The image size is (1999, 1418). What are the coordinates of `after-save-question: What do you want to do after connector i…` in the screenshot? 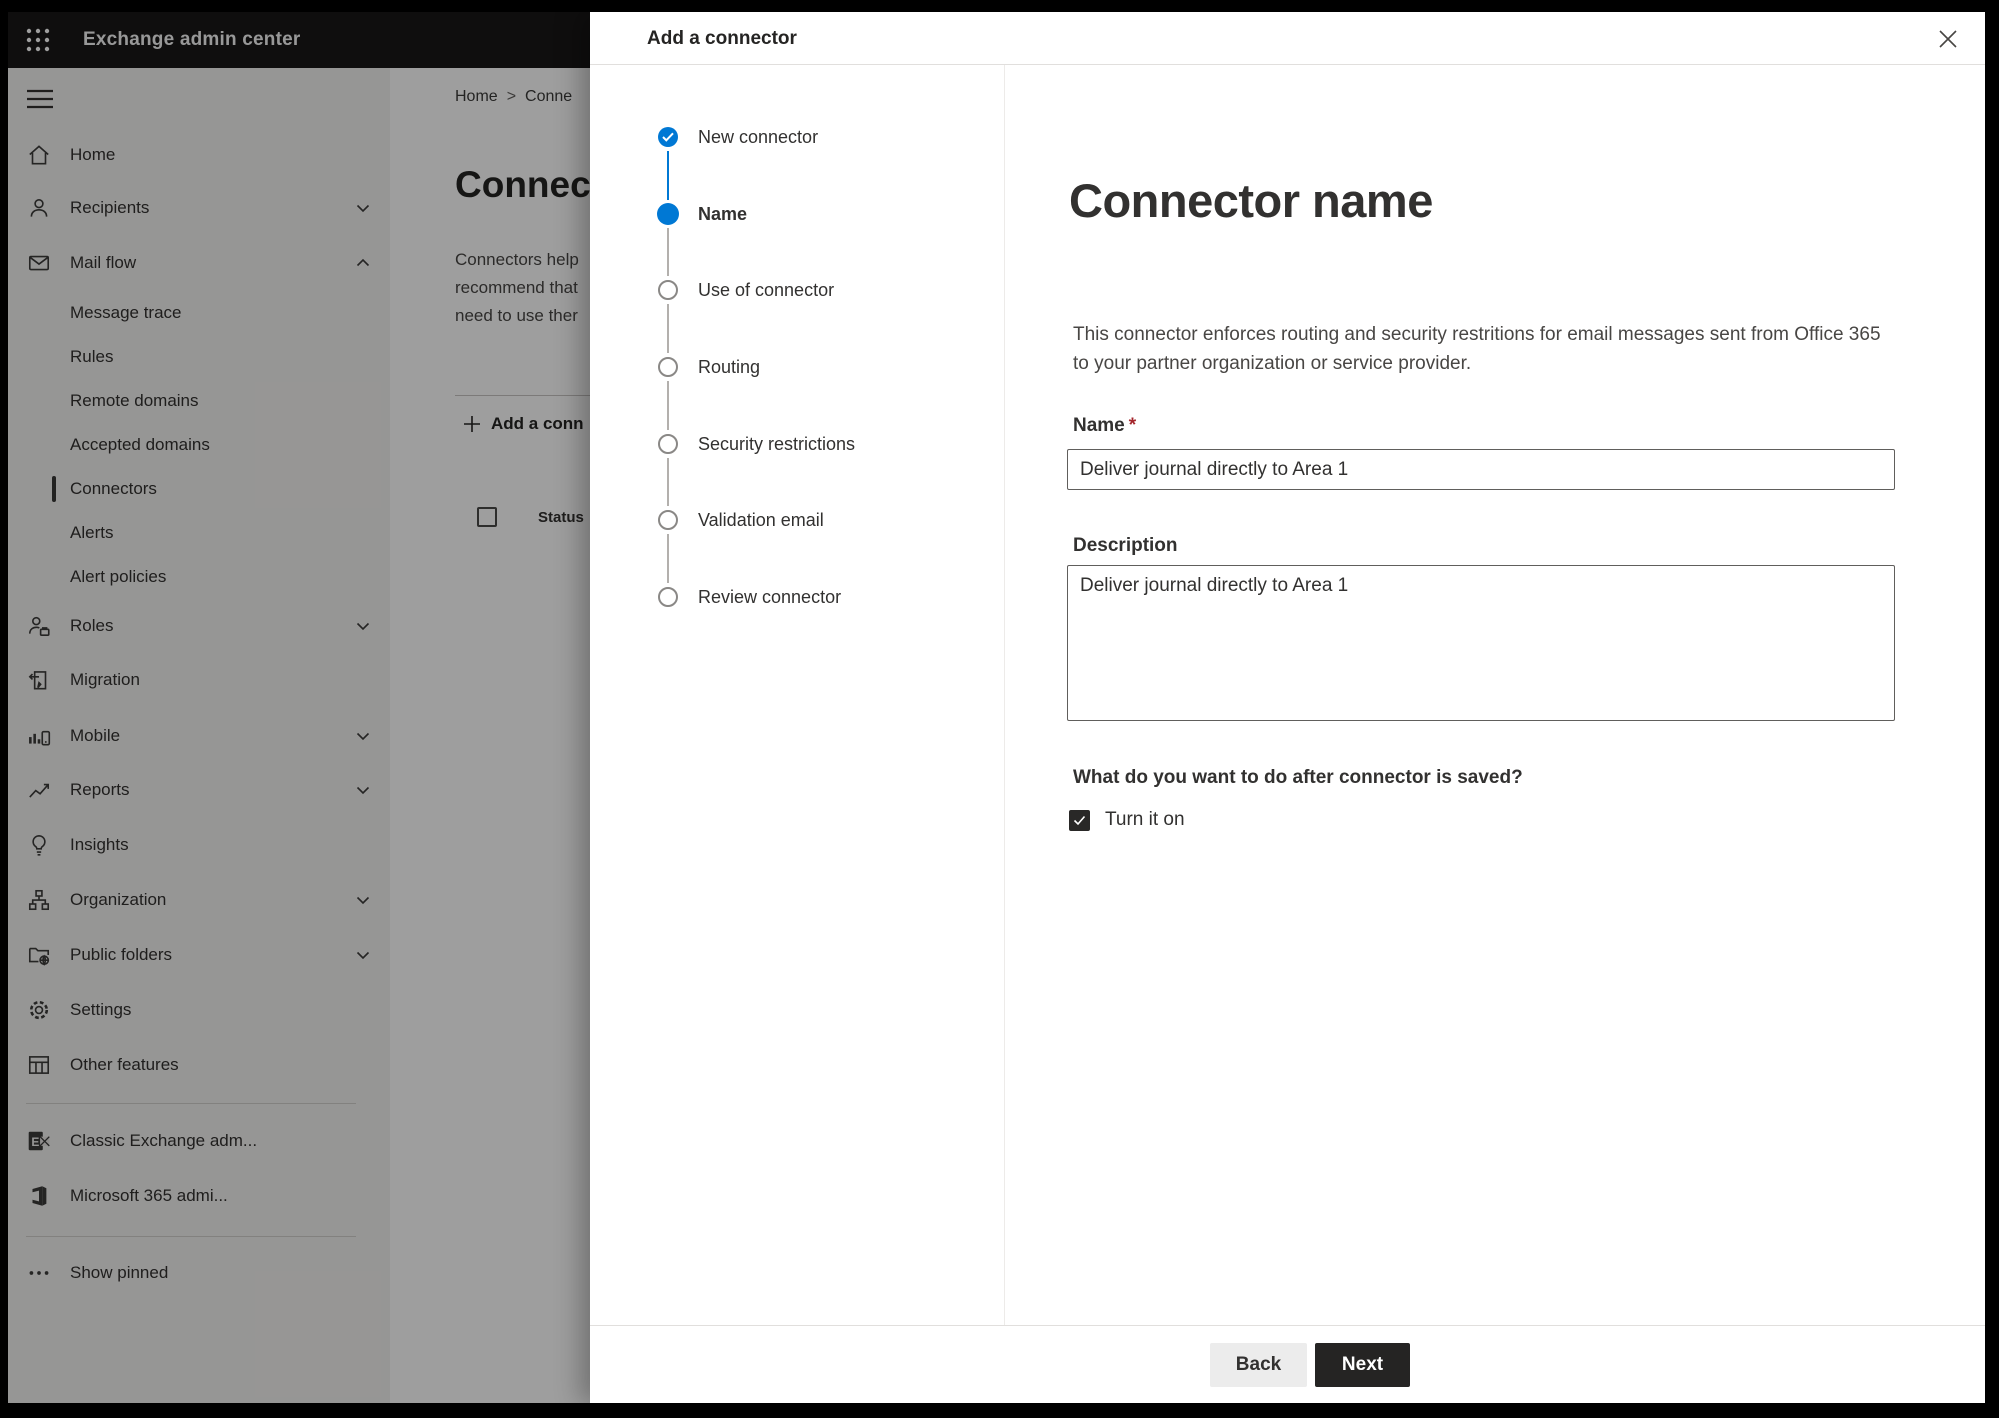 It's located at (1298, 777).